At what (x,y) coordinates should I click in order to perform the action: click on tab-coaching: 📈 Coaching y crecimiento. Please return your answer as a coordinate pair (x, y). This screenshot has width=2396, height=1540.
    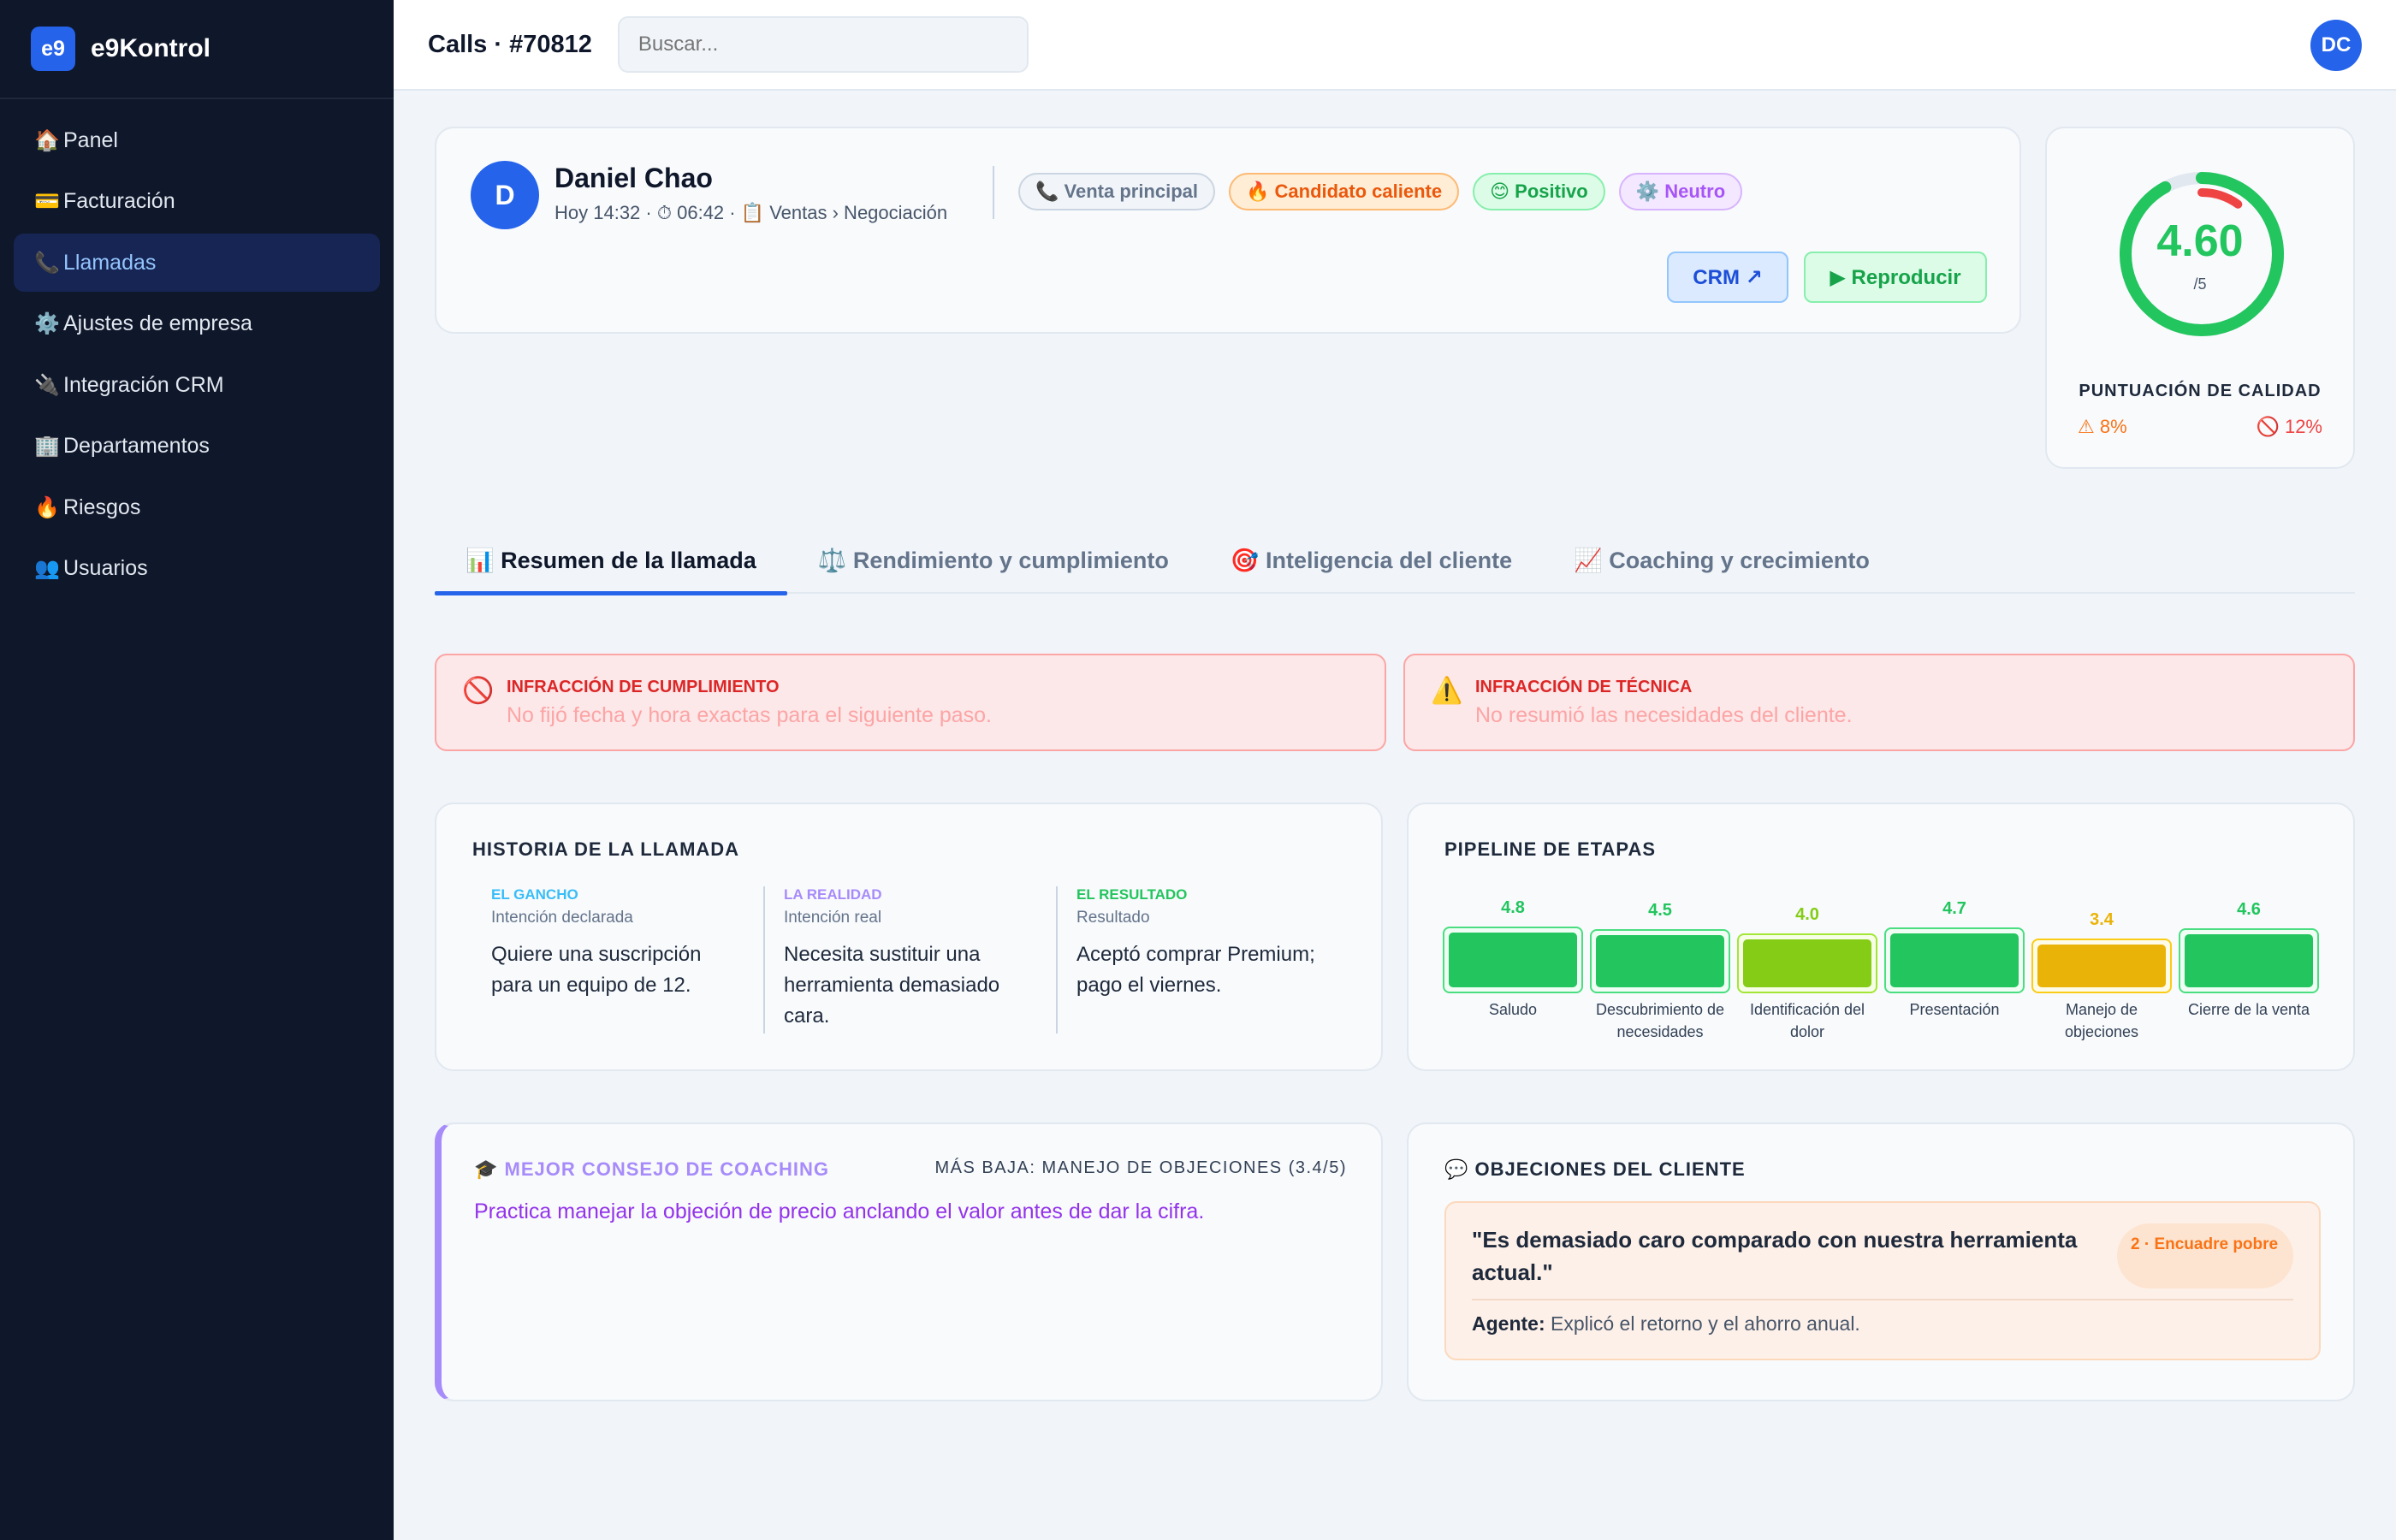
    Looking at the image, I should click on (1722, 560).